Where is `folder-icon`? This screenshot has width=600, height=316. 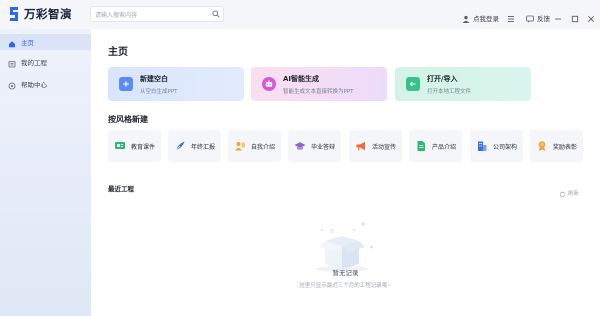 folder-icon is located at coordinates (12, 62).